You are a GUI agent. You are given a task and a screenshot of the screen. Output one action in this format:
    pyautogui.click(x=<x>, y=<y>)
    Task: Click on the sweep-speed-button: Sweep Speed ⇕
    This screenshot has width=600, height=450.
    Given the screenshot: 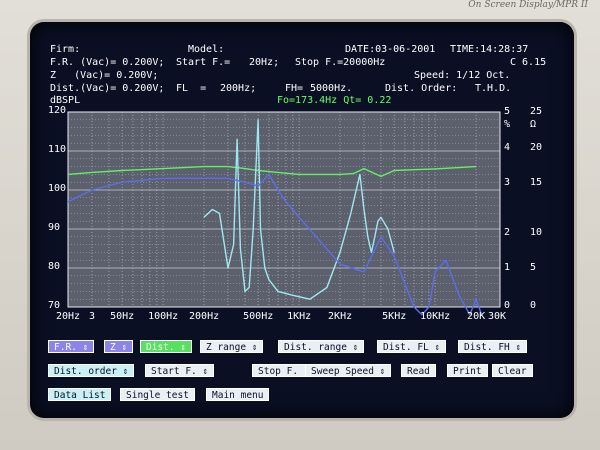 What is the action you would take?
    pyautogui.click(x=348, y=370)
    